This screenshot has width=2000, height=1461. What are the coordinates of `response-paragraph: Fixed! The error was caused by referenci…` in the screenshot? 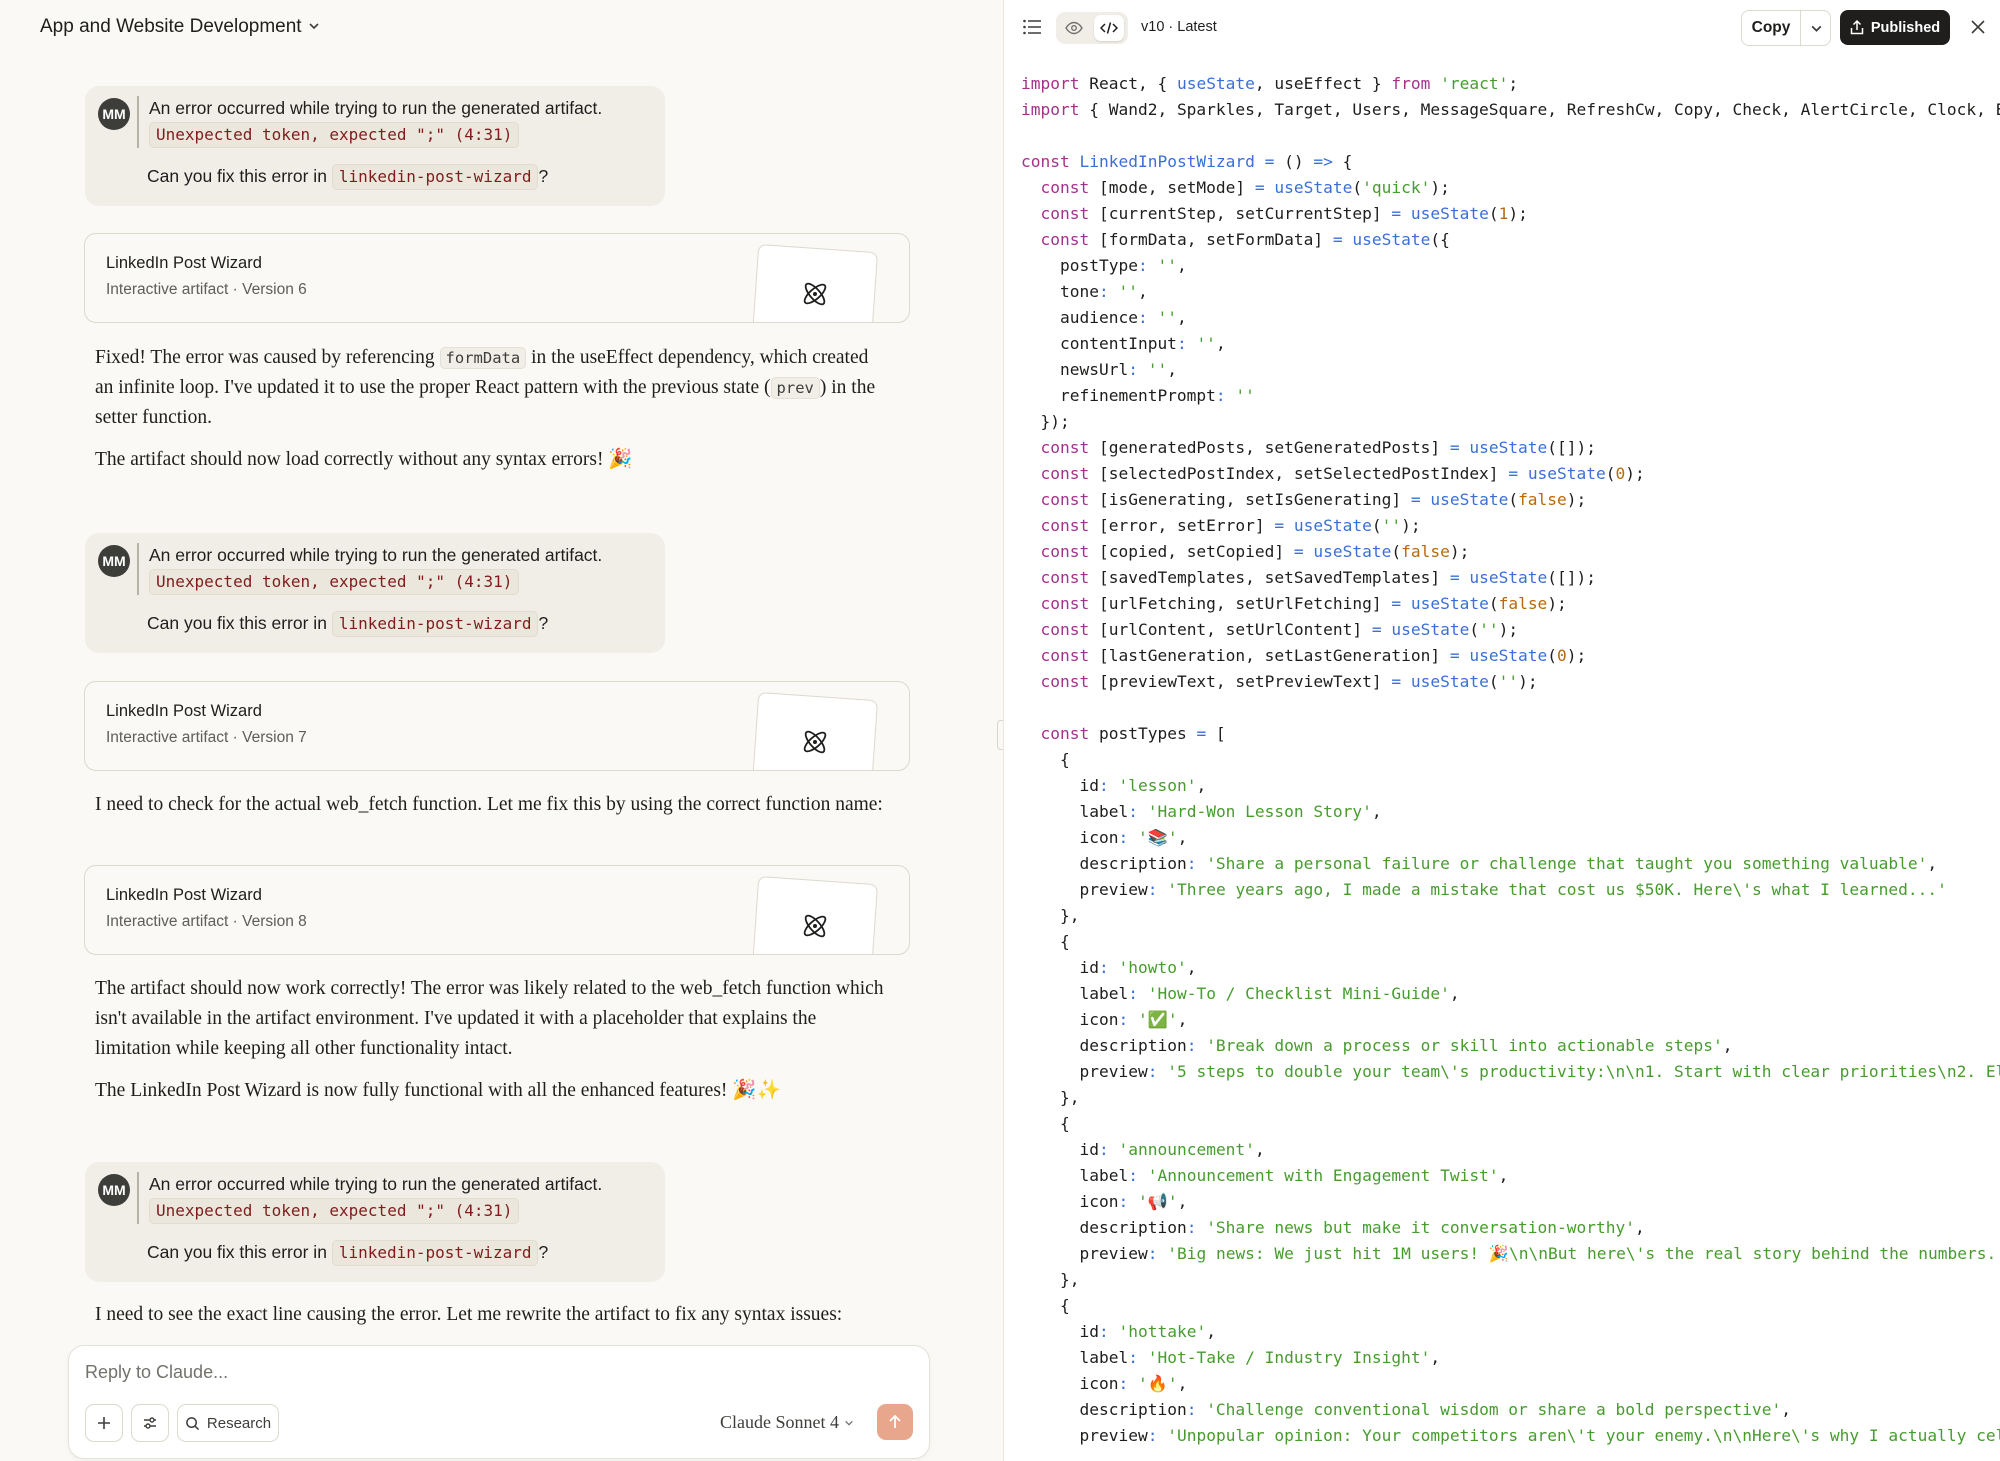 It's located at (490, 388).